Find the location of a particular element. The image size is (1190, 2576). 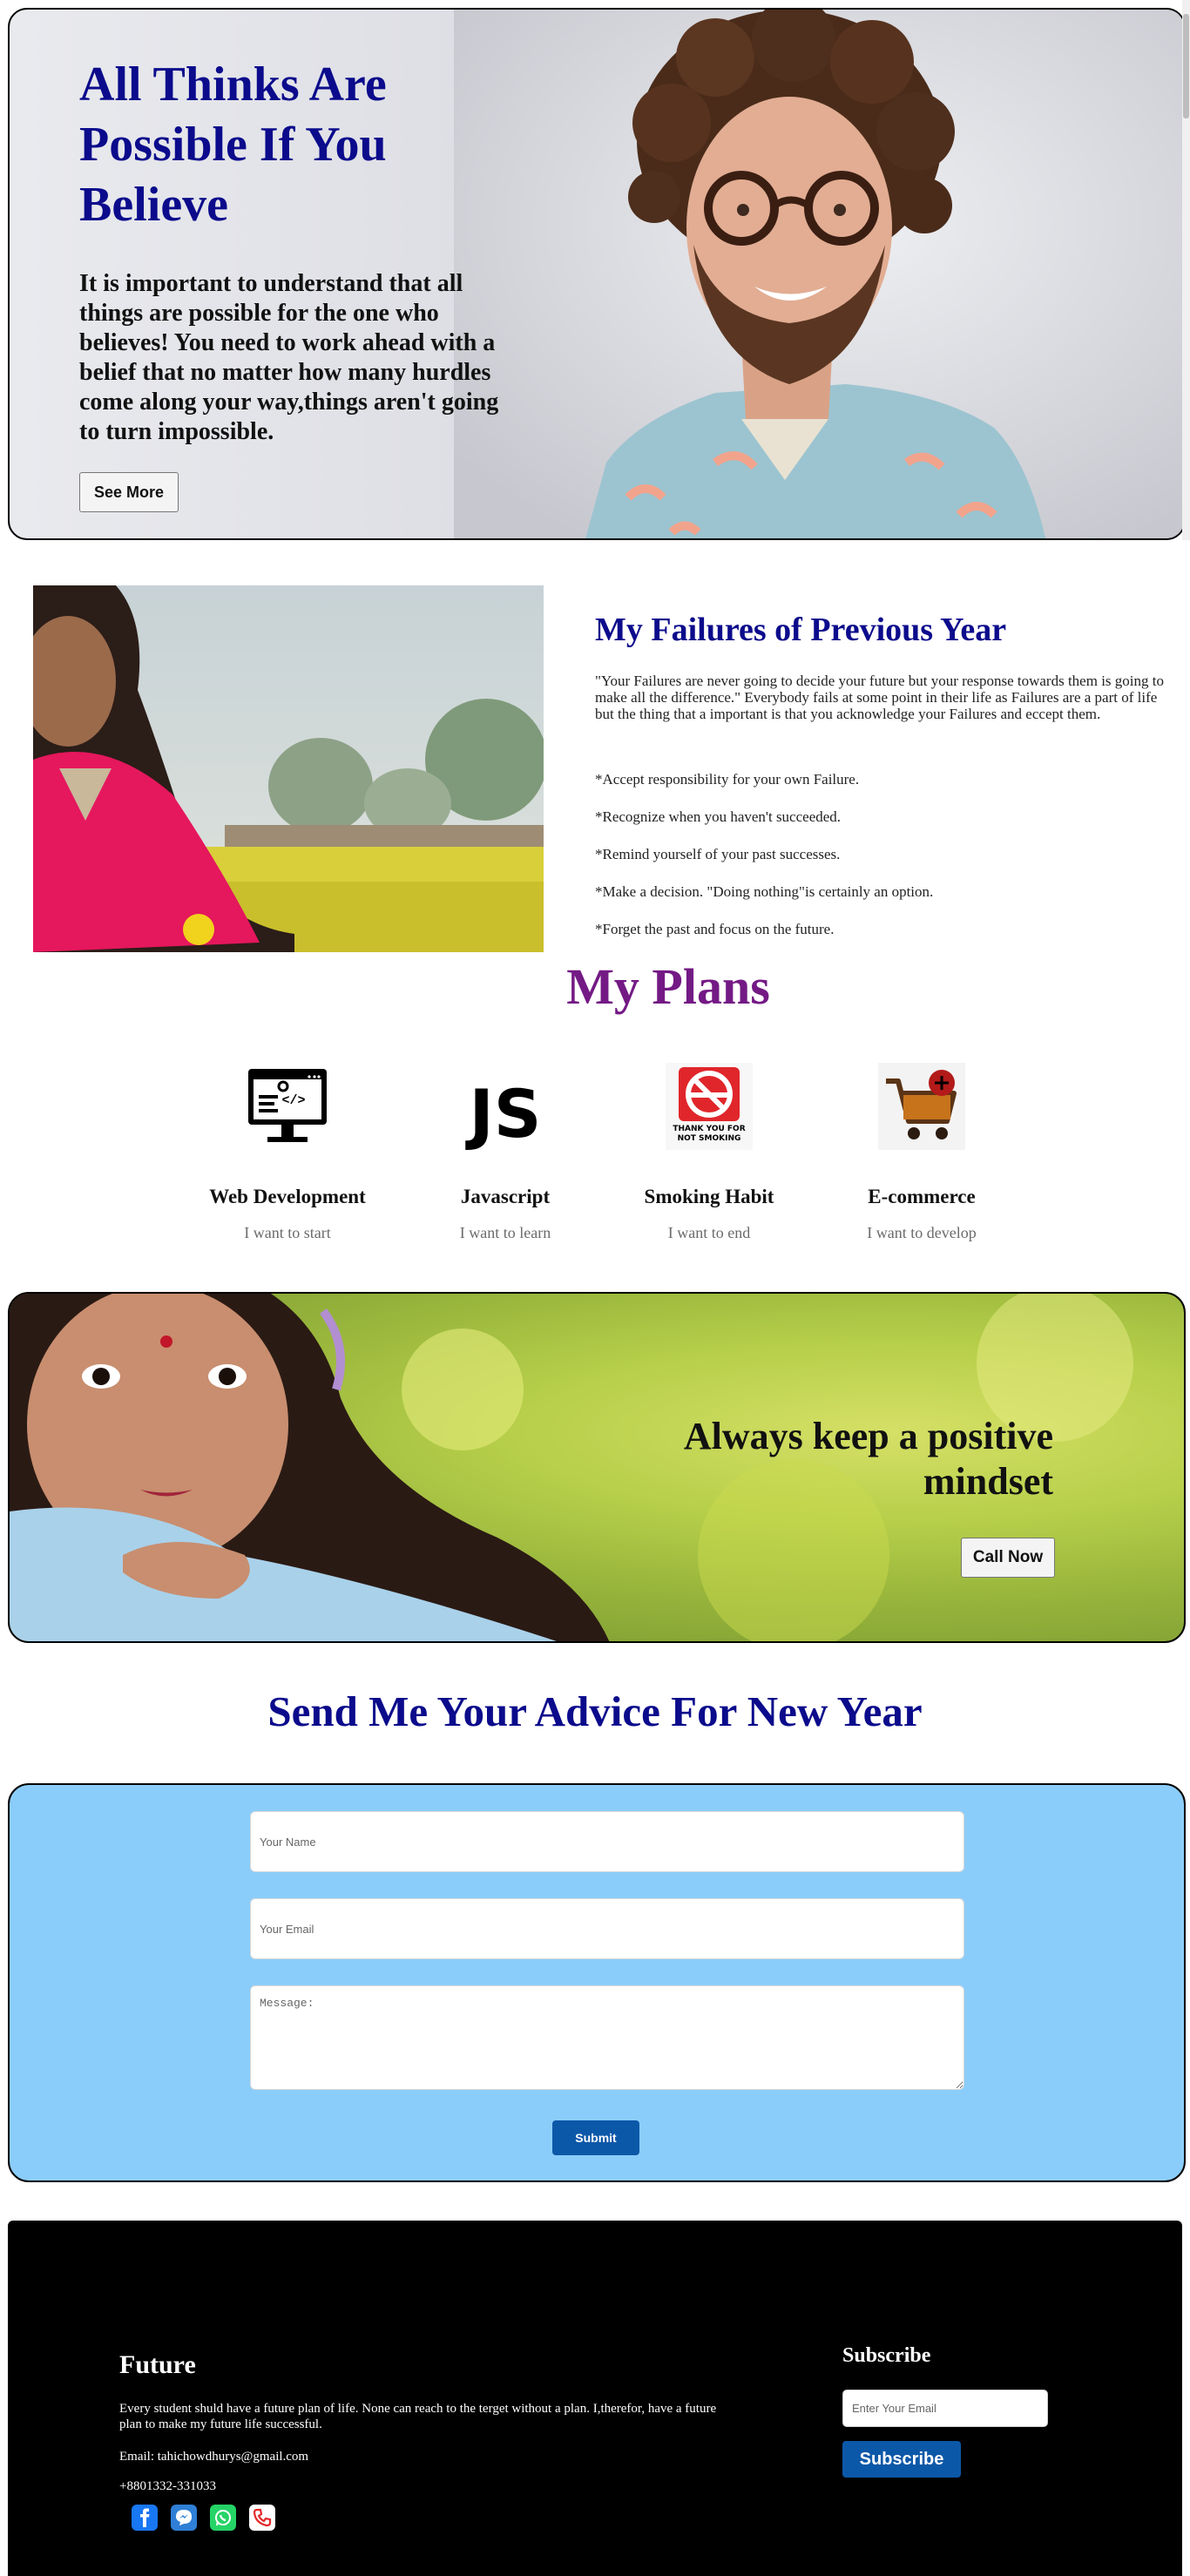

web-development-icon: </> is located at coordinates (287, 1105).